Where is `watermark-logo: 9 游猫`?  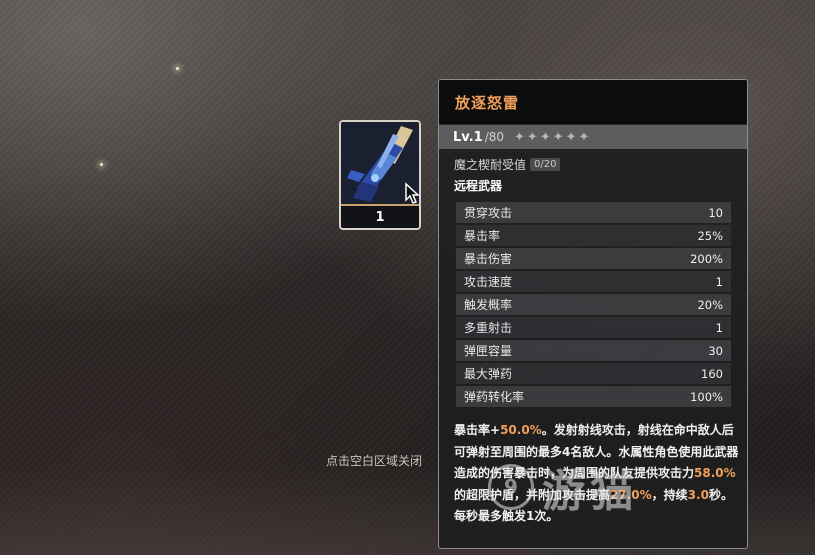
watermark-logo: 9 游猫 is located at coordinates (563, 487).